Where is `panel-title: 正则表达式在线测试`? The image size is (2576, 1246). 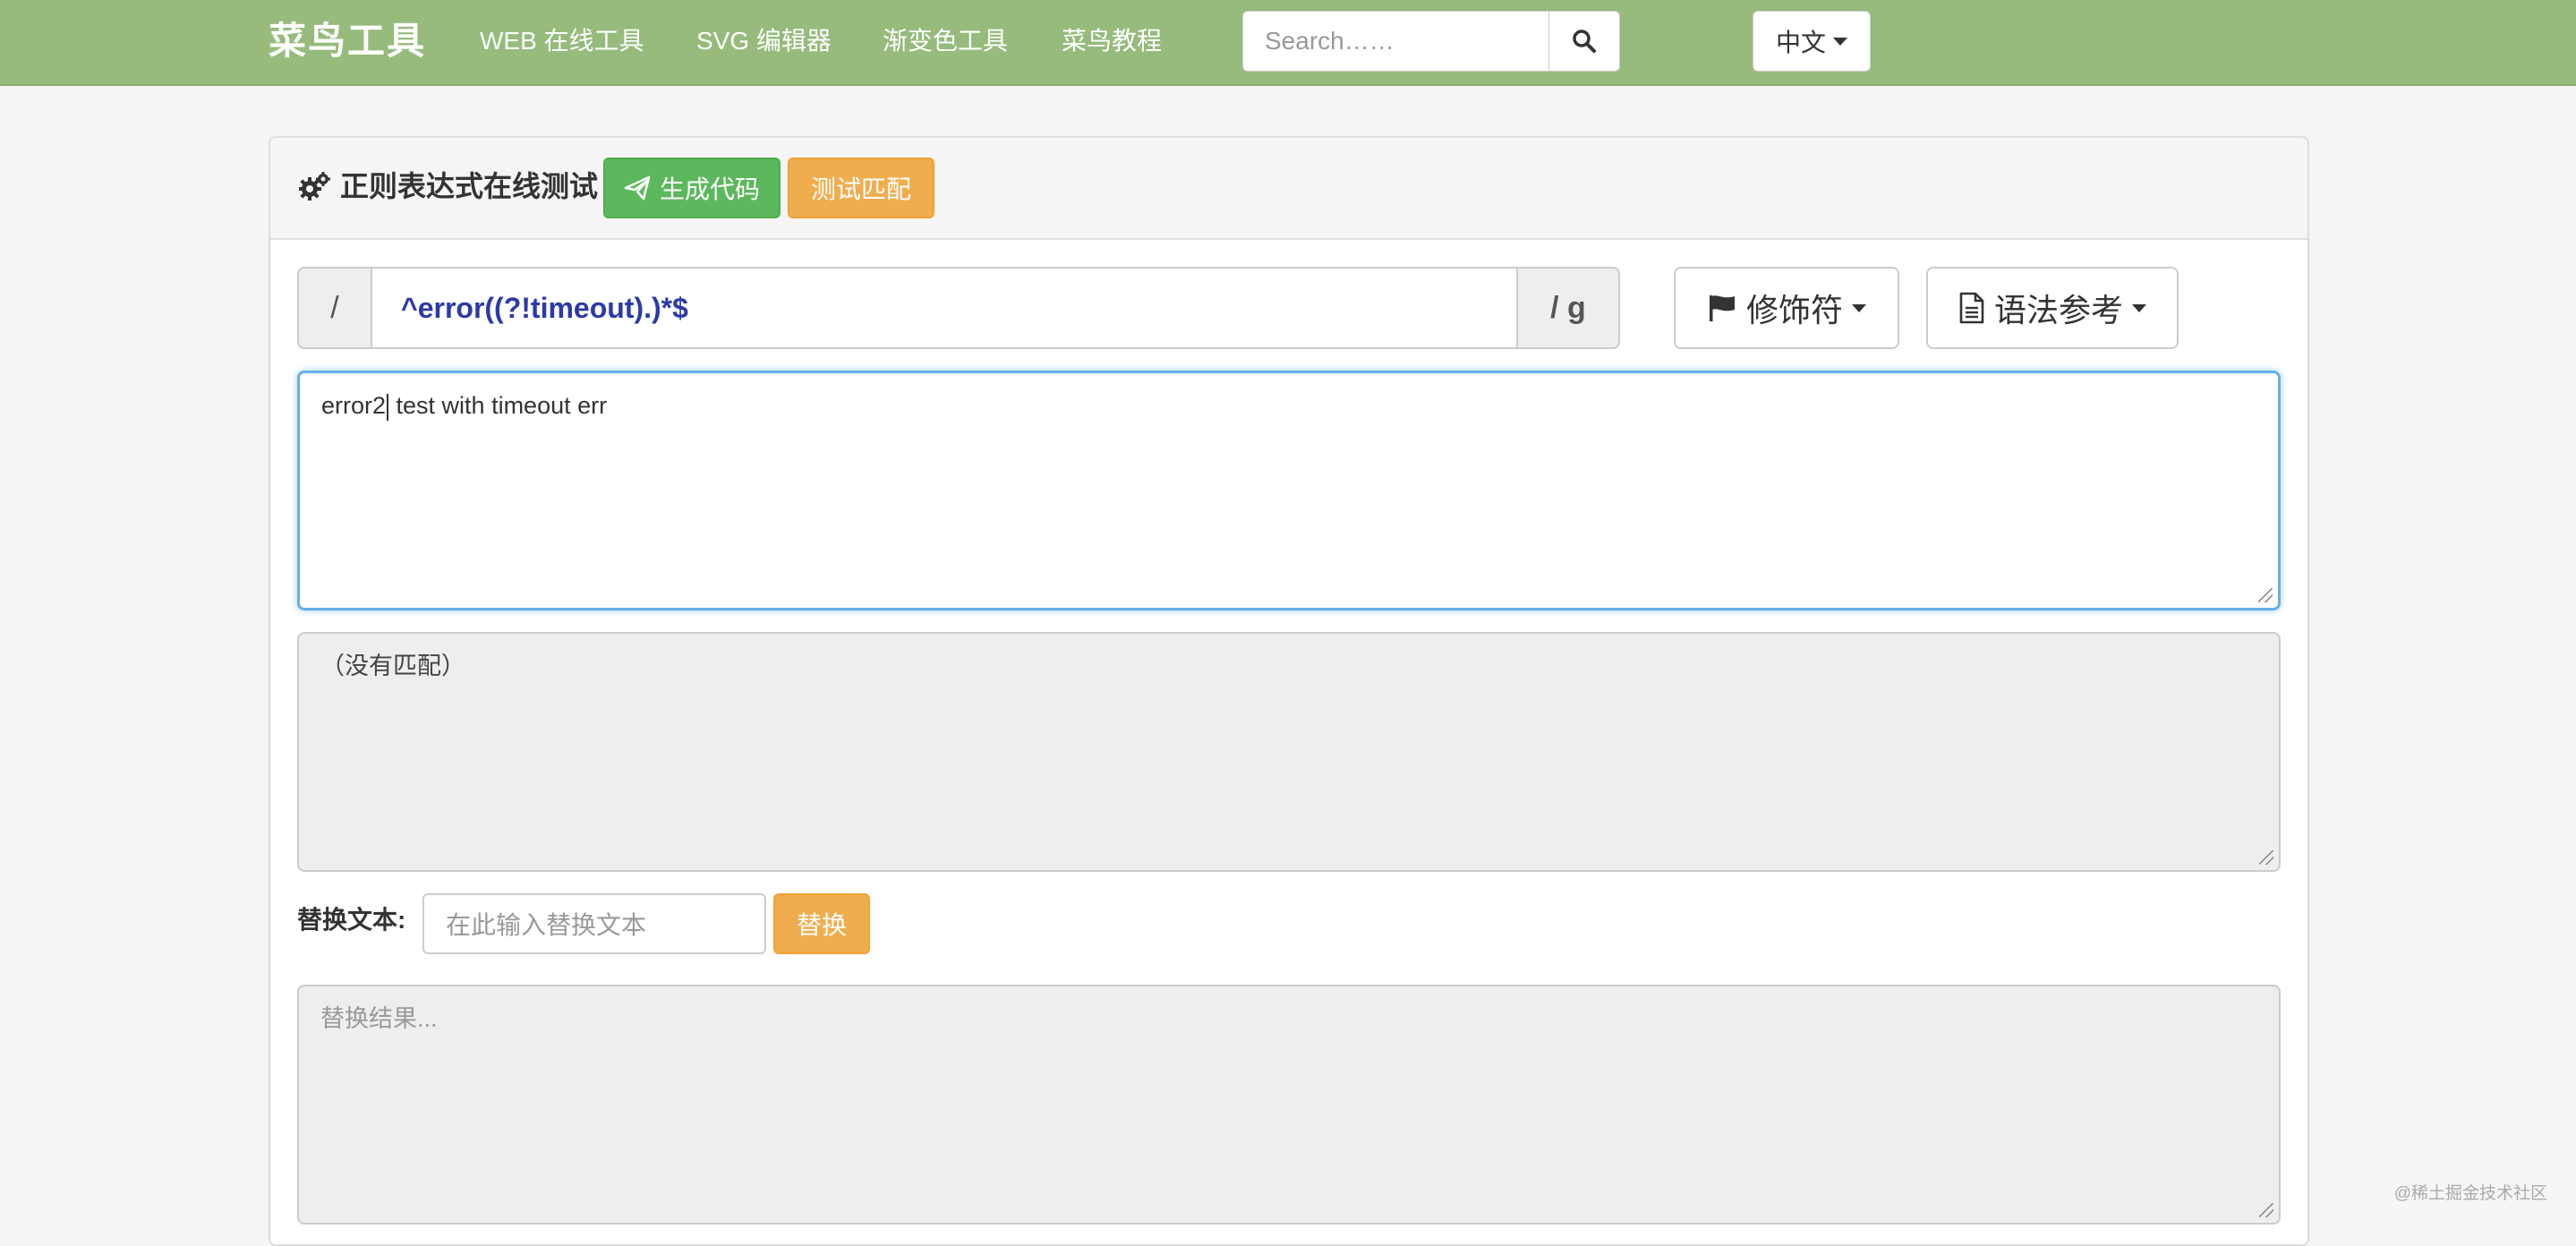
panel-title: 正则表达式在线测试 is located at coordinates (448, 186).